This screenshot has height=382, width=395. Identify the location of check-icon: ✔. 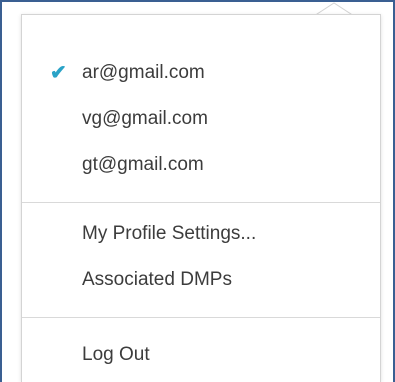
(58, 73).